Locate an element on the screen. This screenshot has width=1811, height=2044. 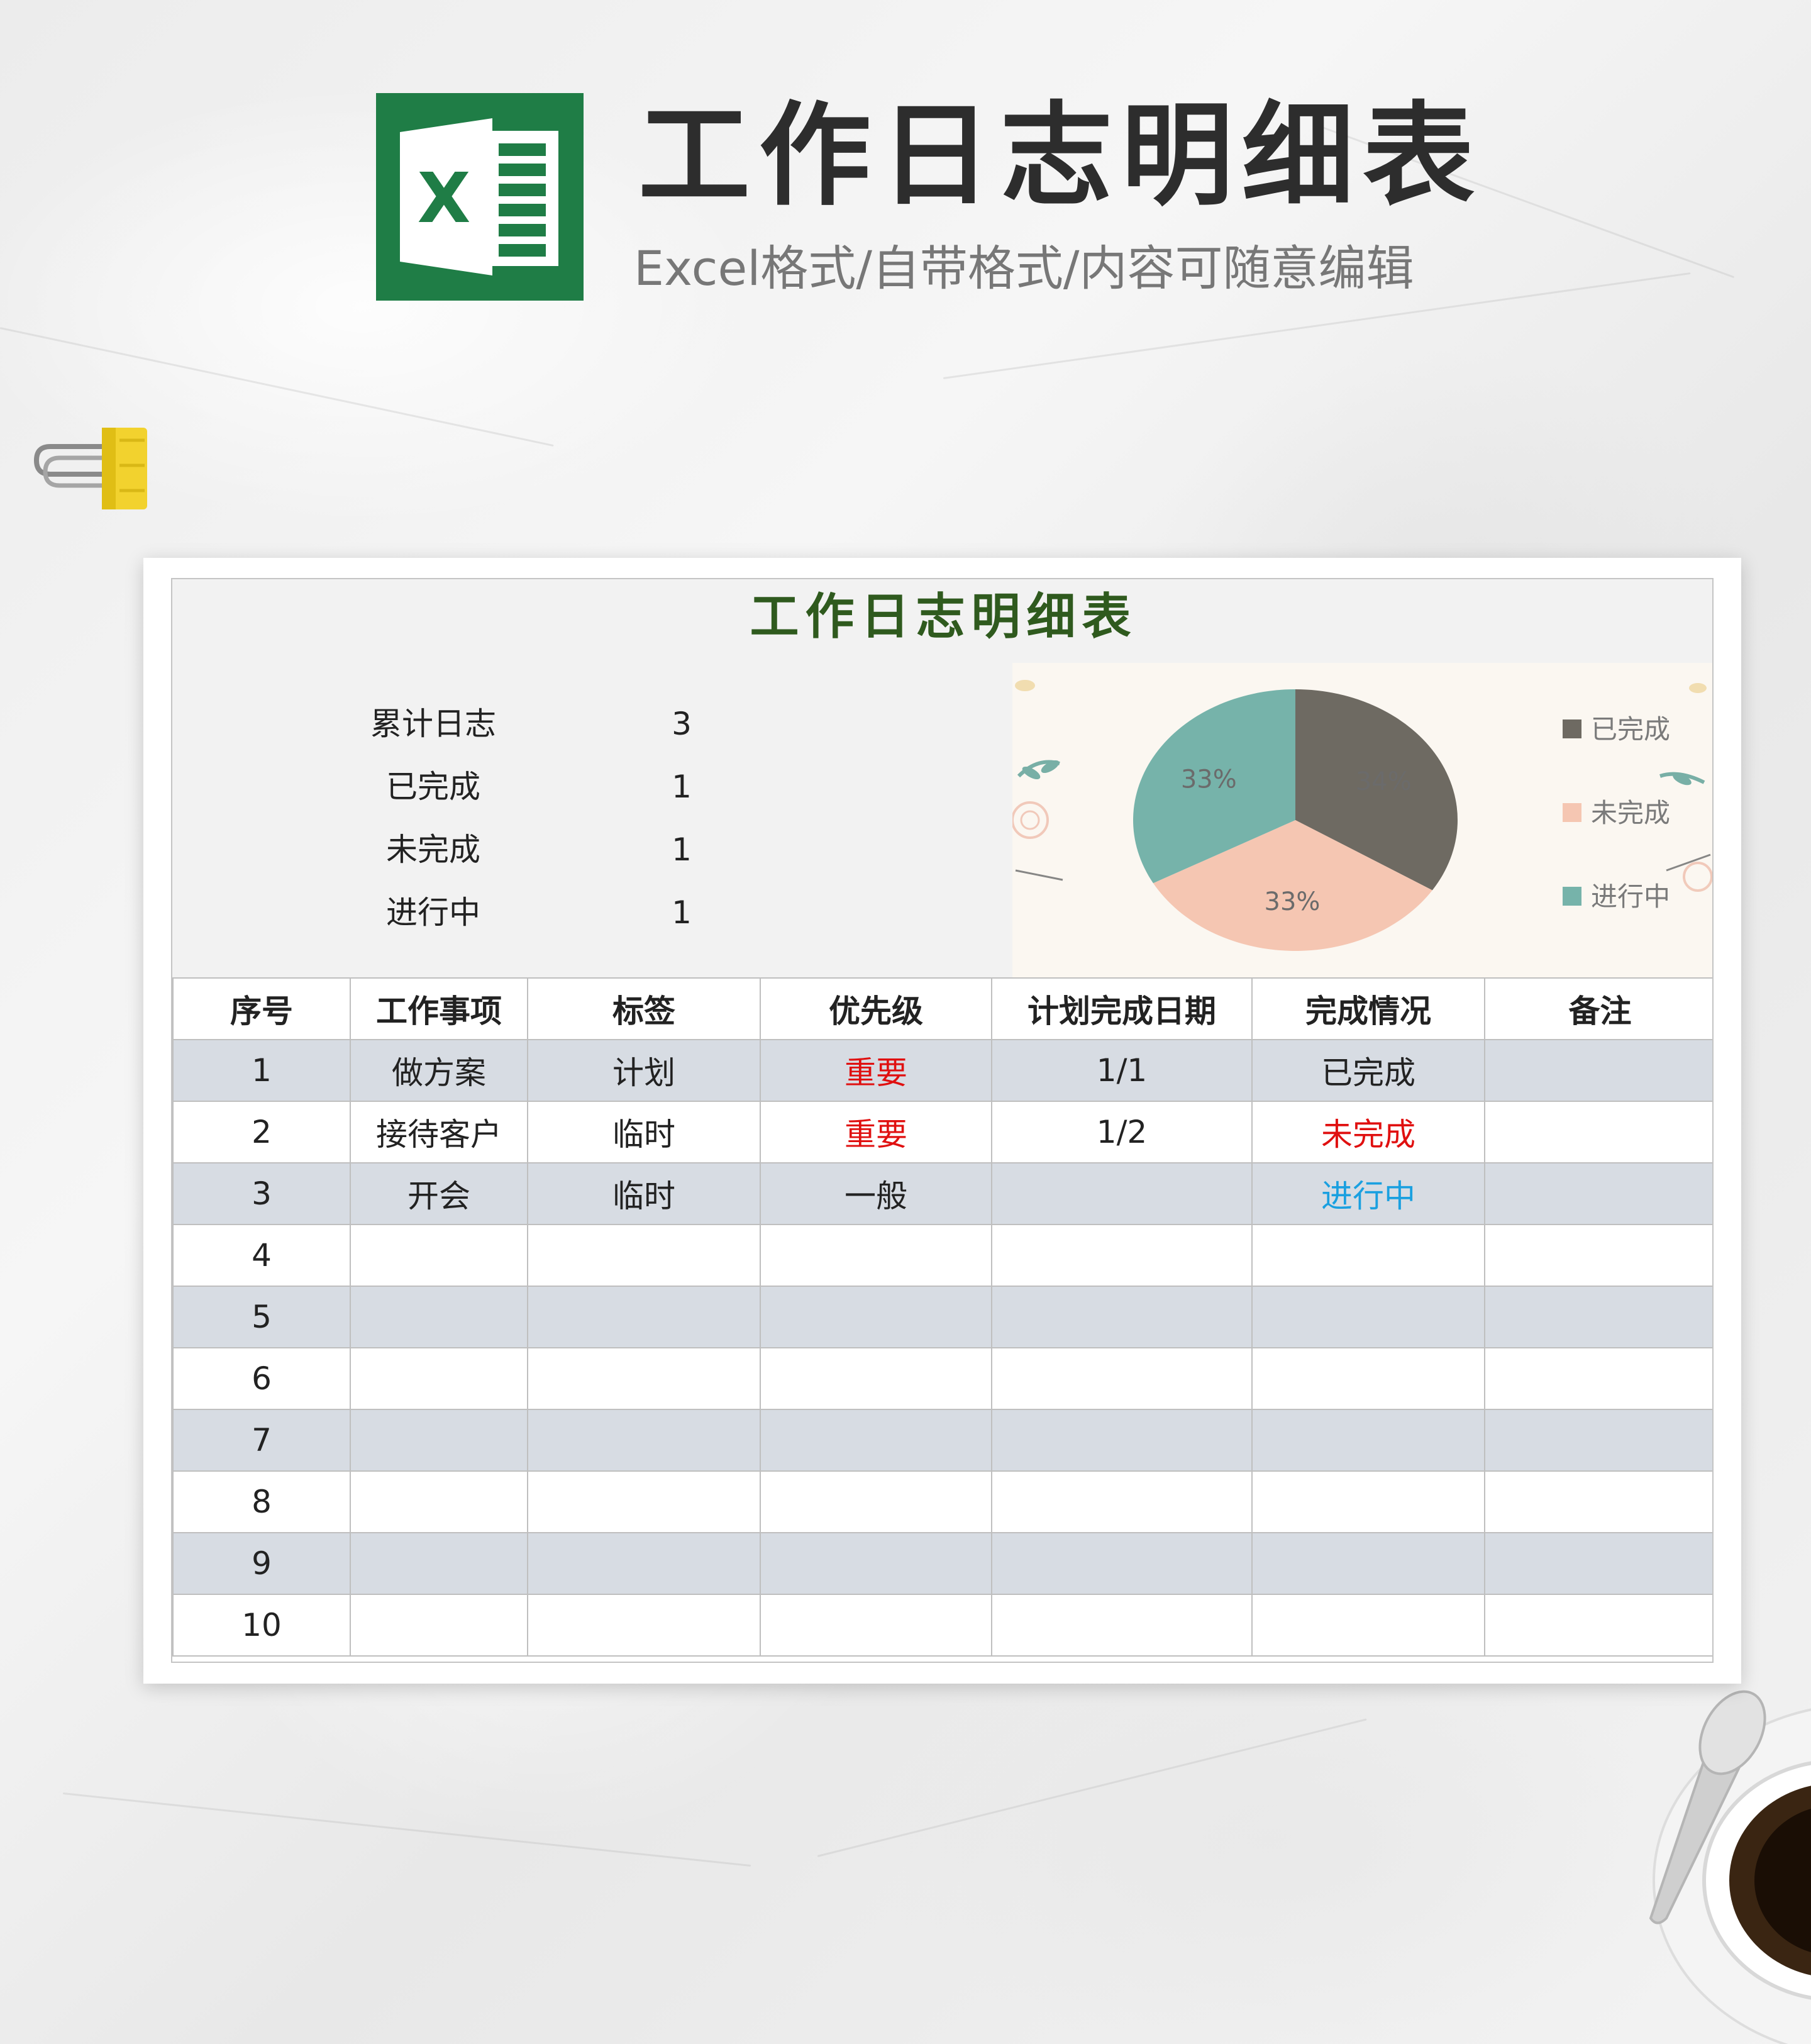
legend-swatch is located at coordinates (1572, 812).